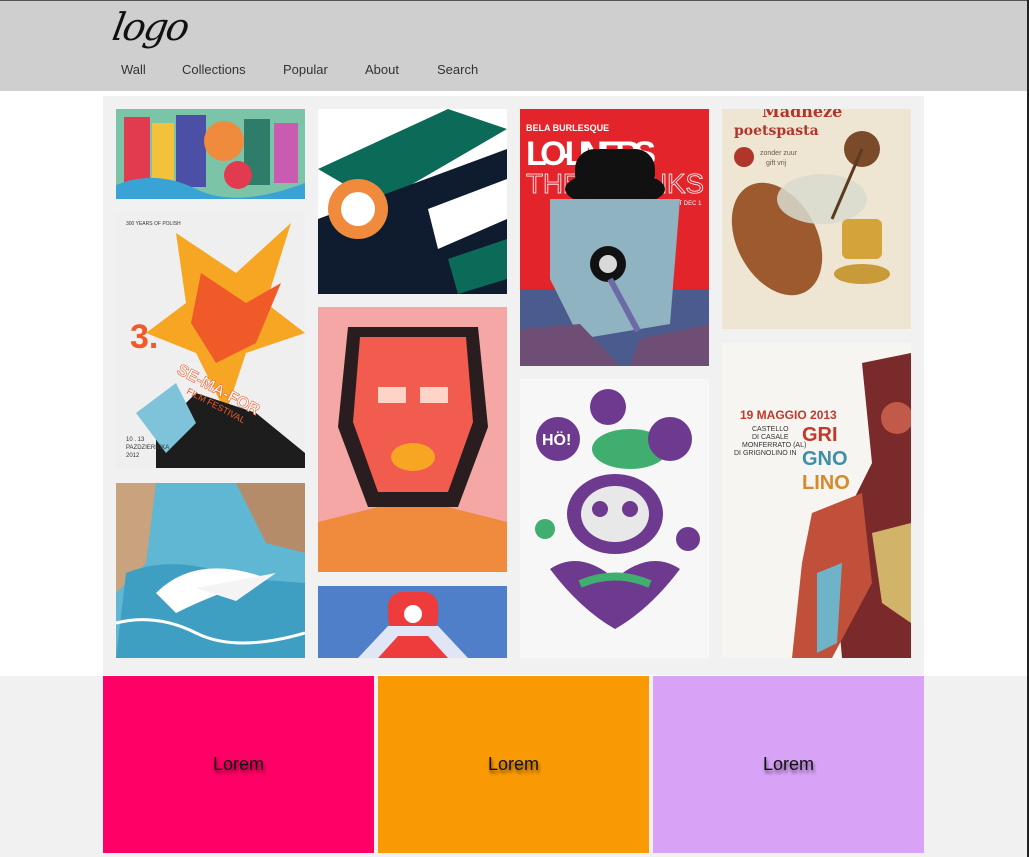 The width and height of the screenshot is (1029, 857). What do you see at coordinates (150, 27) in the screenshot?
I see `logo: logo` at bounding box center [150, 27].